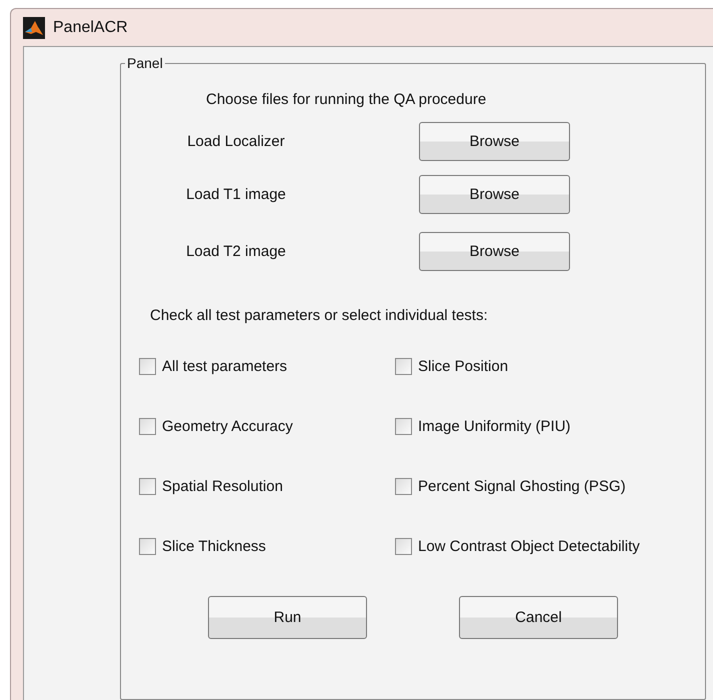 This screenshot has width=713, height=700. What do you see at coordinates (214, 546) in the screenshot?
I see `checkbox-label: Slice Thickness` at bounding box center [214, 546].